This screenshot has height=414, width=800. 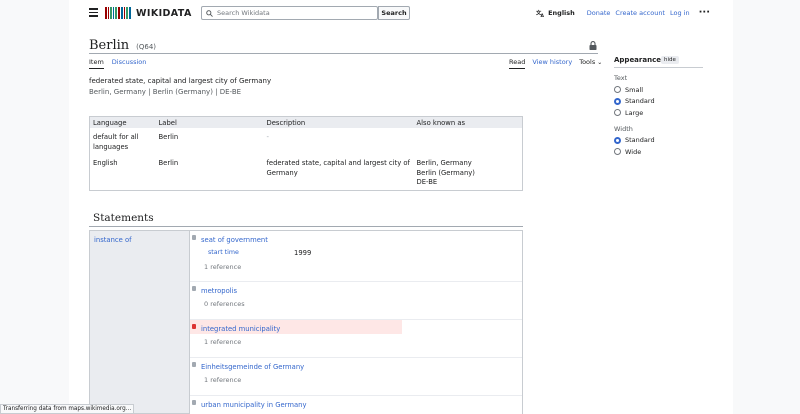 What do you see at coordinates (356, 289) in the screenshot?
I see `statement-value: metropolis` at bounding box center [356, 289].